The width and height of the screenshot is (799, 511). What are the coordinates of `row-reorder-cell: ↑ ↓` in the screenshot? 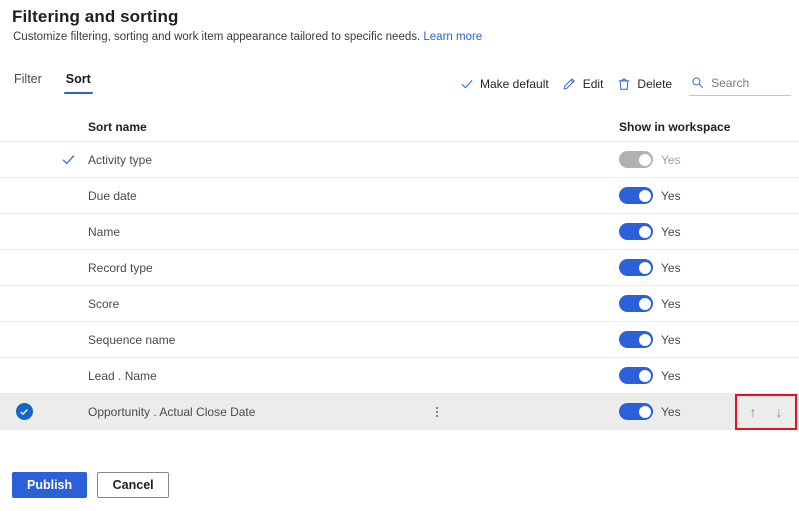 It's located at (767, 411).